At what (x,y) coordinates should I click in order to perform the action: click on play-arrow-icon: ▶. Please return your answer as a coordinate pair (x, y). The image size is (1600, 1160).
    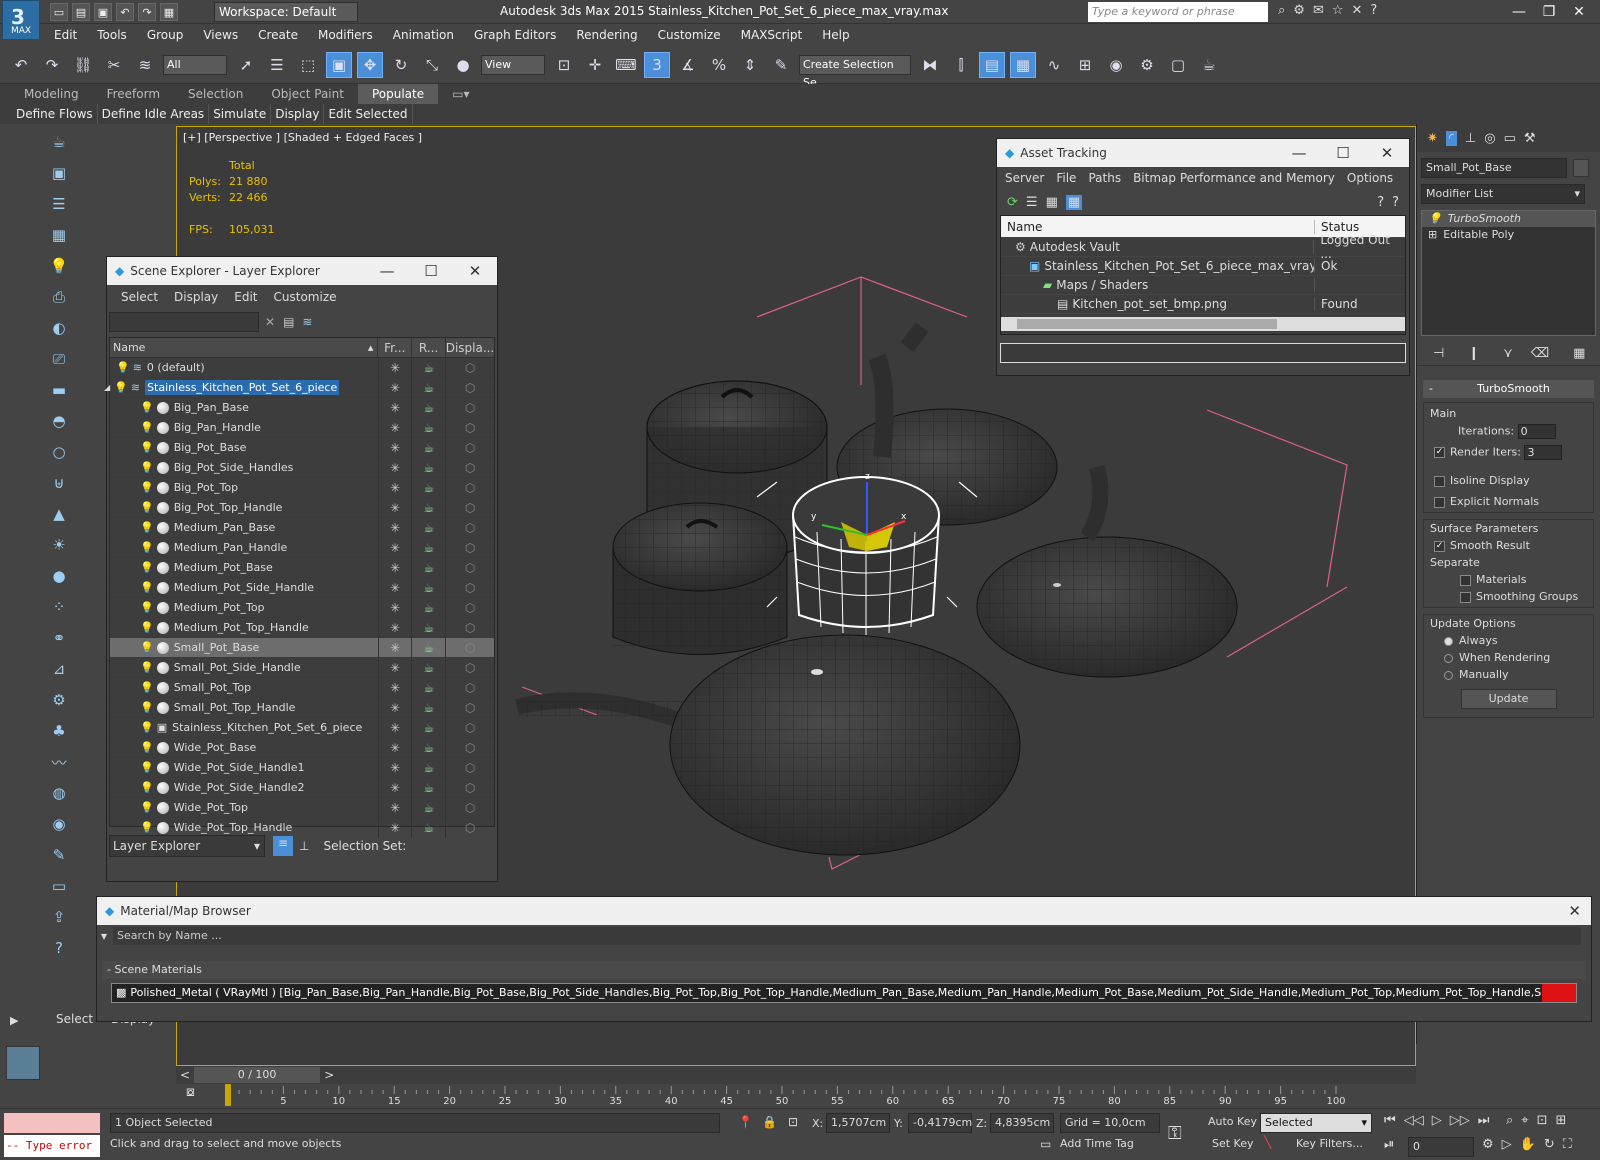
    Looking at the image, I should click on (14, 1020).